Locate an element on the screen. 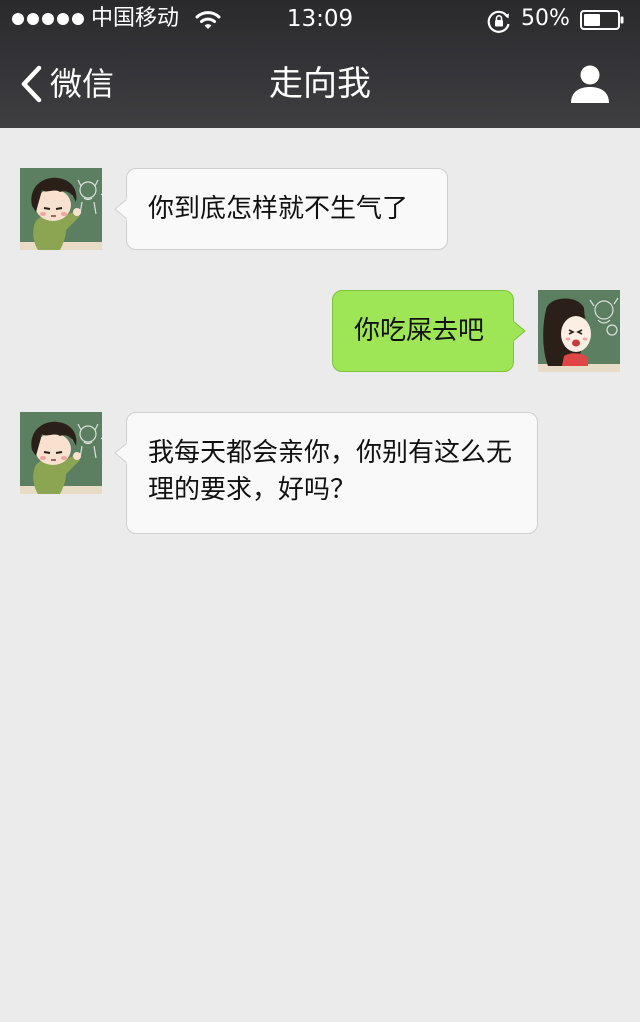  top-bar: 中国移动 13:09 50% 微信 走向我 is located at coordinates (320, 64).